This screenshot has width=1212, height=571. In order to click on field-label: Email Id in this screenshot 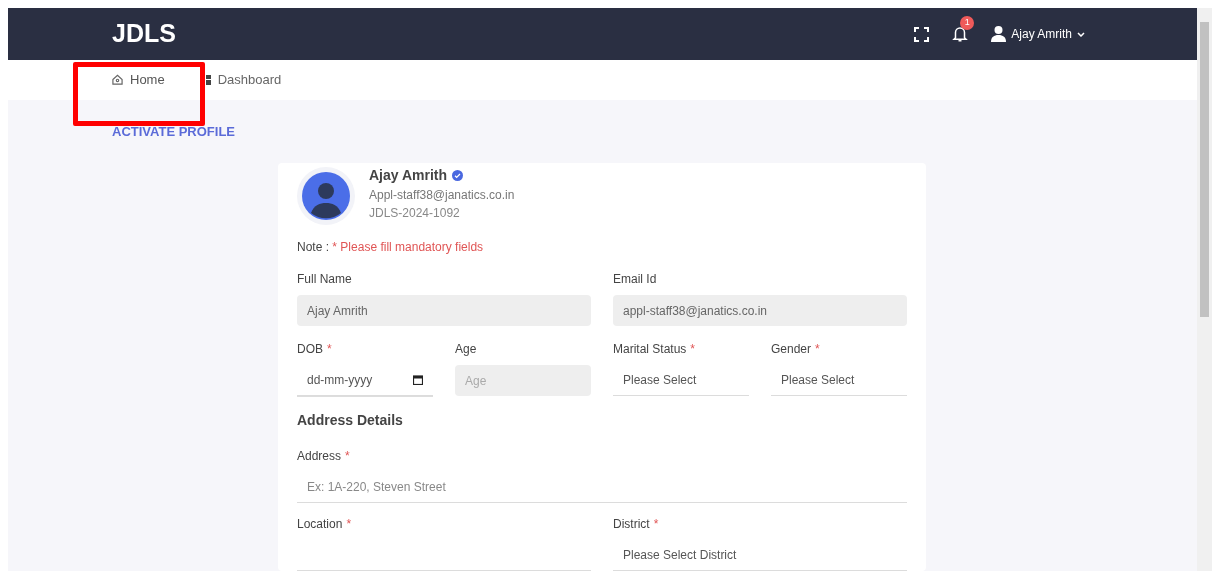, I will do `click(635, 279)`.